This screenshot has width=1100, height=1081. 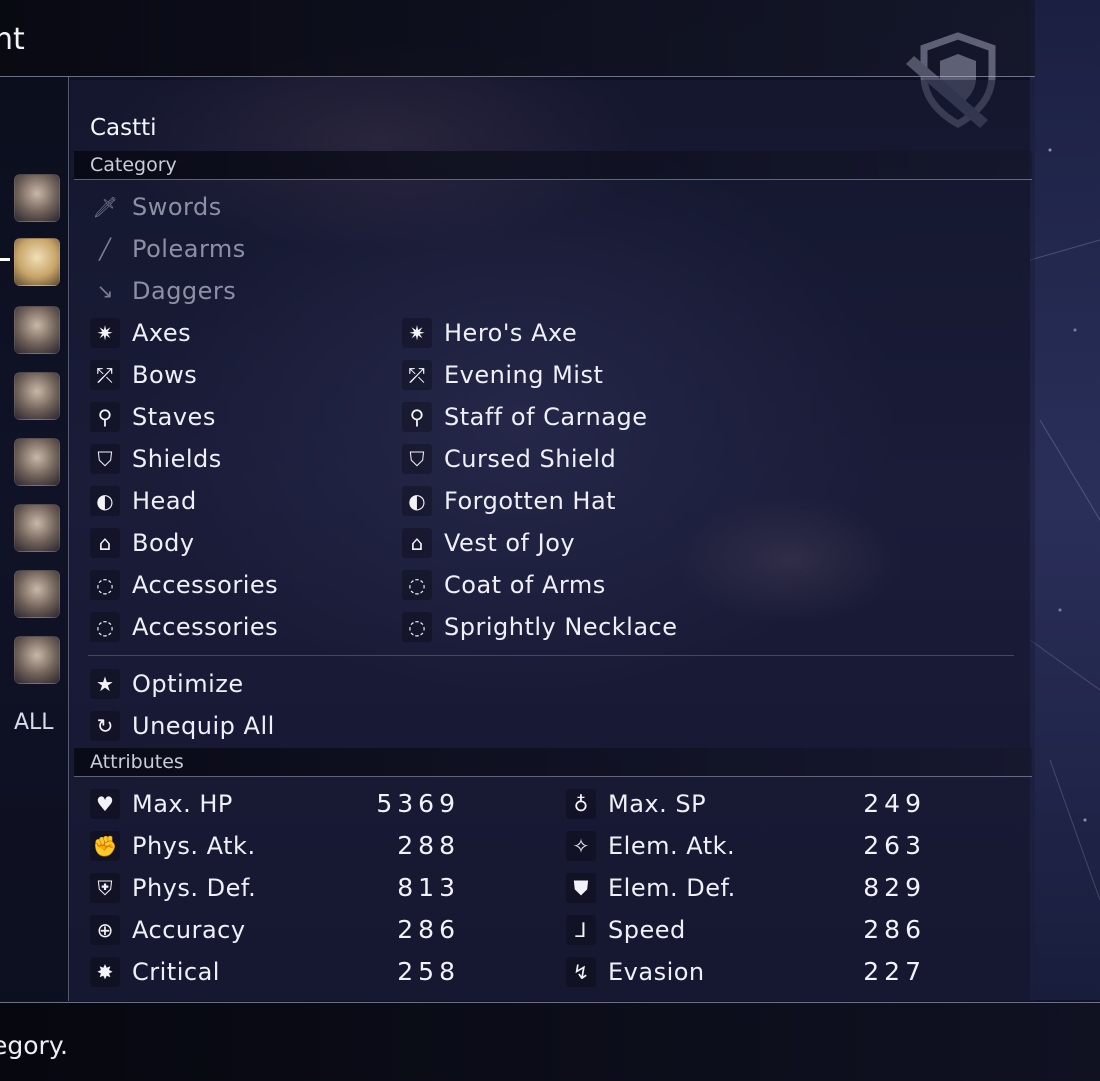 What do you see at coordinates (509, 501) in the screenshot?
I see `equipped-head: ◐ Forgotten Hat` at bounding box center [509, 501].